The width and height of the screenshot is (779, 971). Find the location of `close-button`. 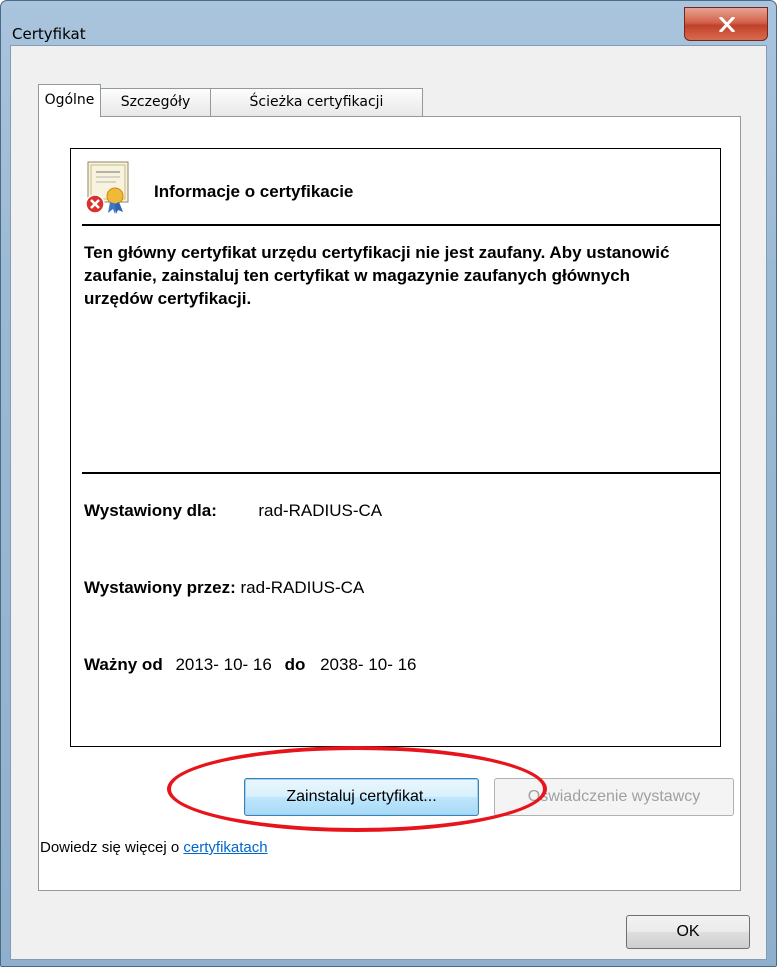

close-button is located at coordinates (726, 24).